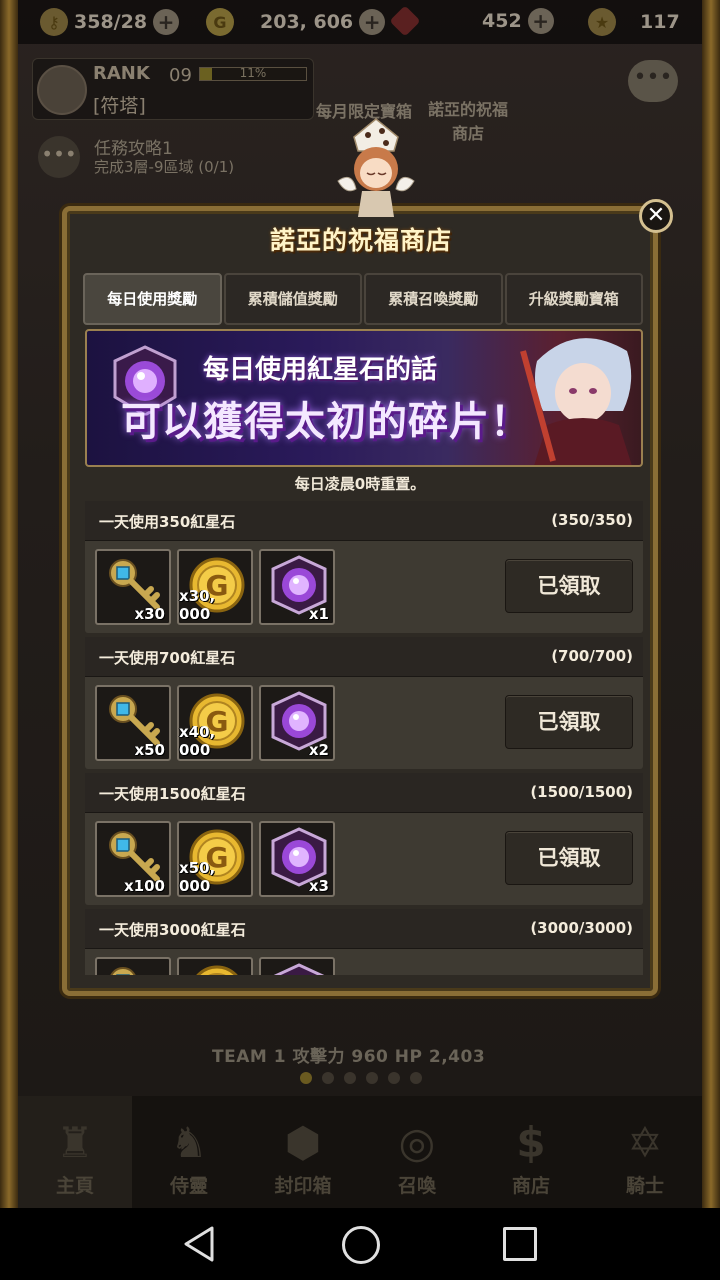  I want to click on reward-qty: x30, 000, so click(197, 605).